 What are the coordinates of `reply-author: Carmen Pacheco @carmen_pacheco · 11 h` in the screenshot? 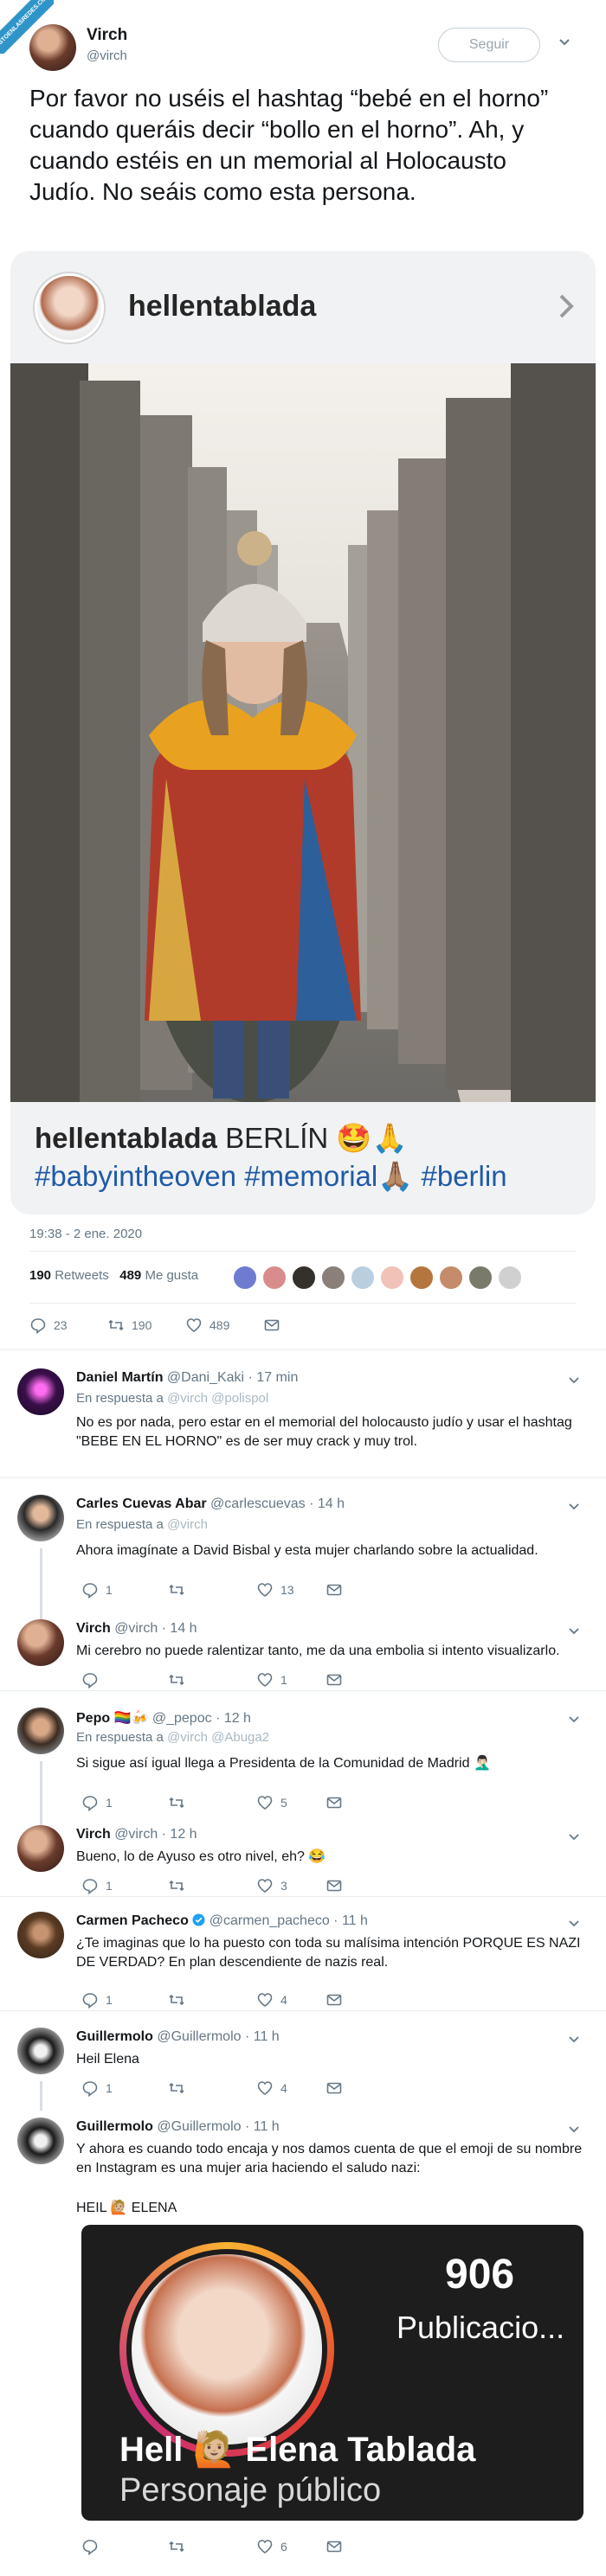 It's located at (222, 1921).